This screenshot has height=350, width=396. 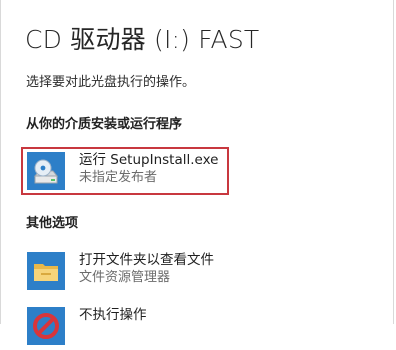 What do you see at coordinates (125, 277) in the screenshot?
I see `open-folder-sublabel: 文件资源管理器` at bounding box center [125, 277].